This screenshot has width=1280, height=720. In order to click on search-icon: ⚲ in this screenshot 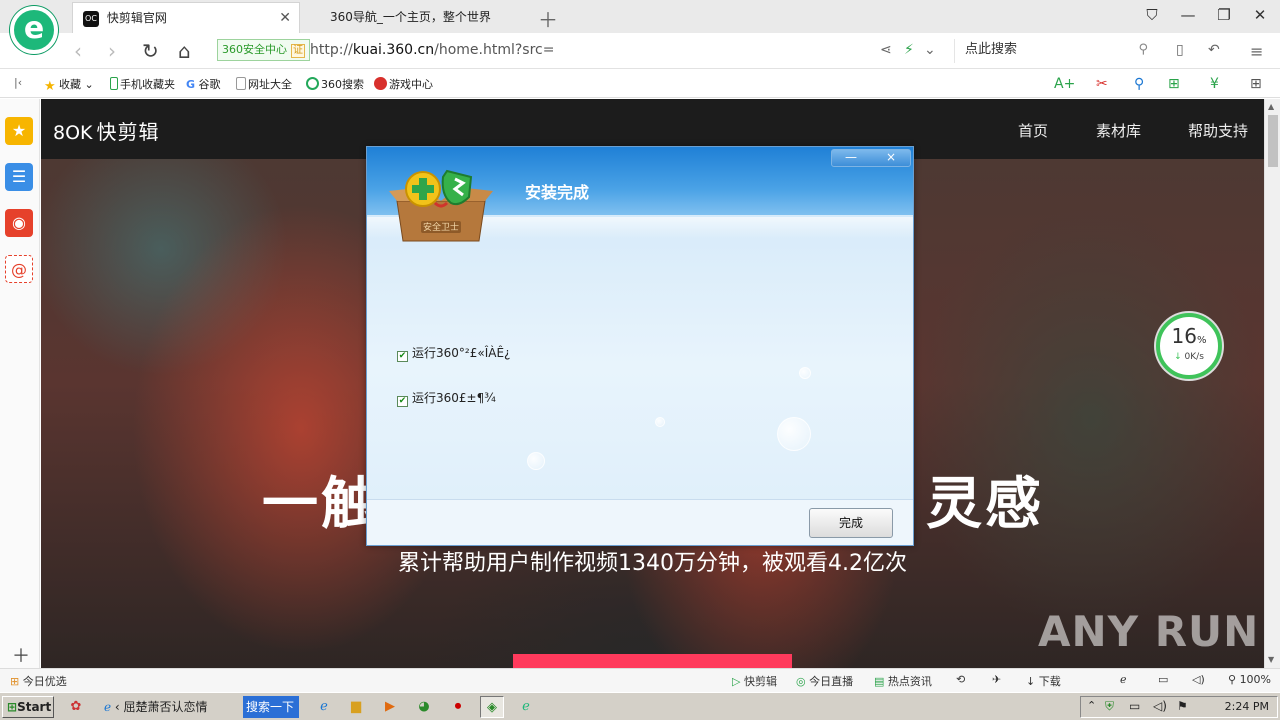, I will do `click(1143, 50)`.